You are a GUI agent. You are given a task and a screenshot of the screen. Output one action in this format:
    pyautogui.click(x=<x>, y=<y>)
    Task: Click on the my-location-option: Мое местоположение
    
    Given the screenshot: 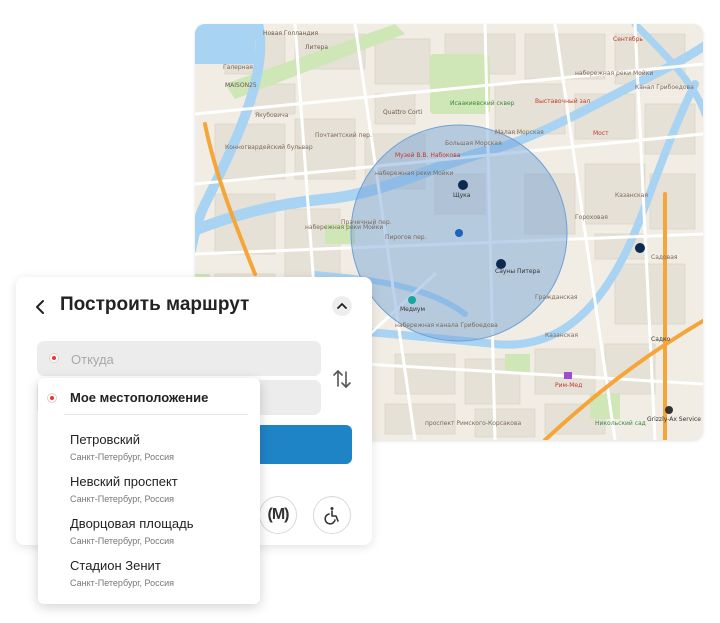 What is the action you would take?
    pyautogui.click(x=149, y=399)
    